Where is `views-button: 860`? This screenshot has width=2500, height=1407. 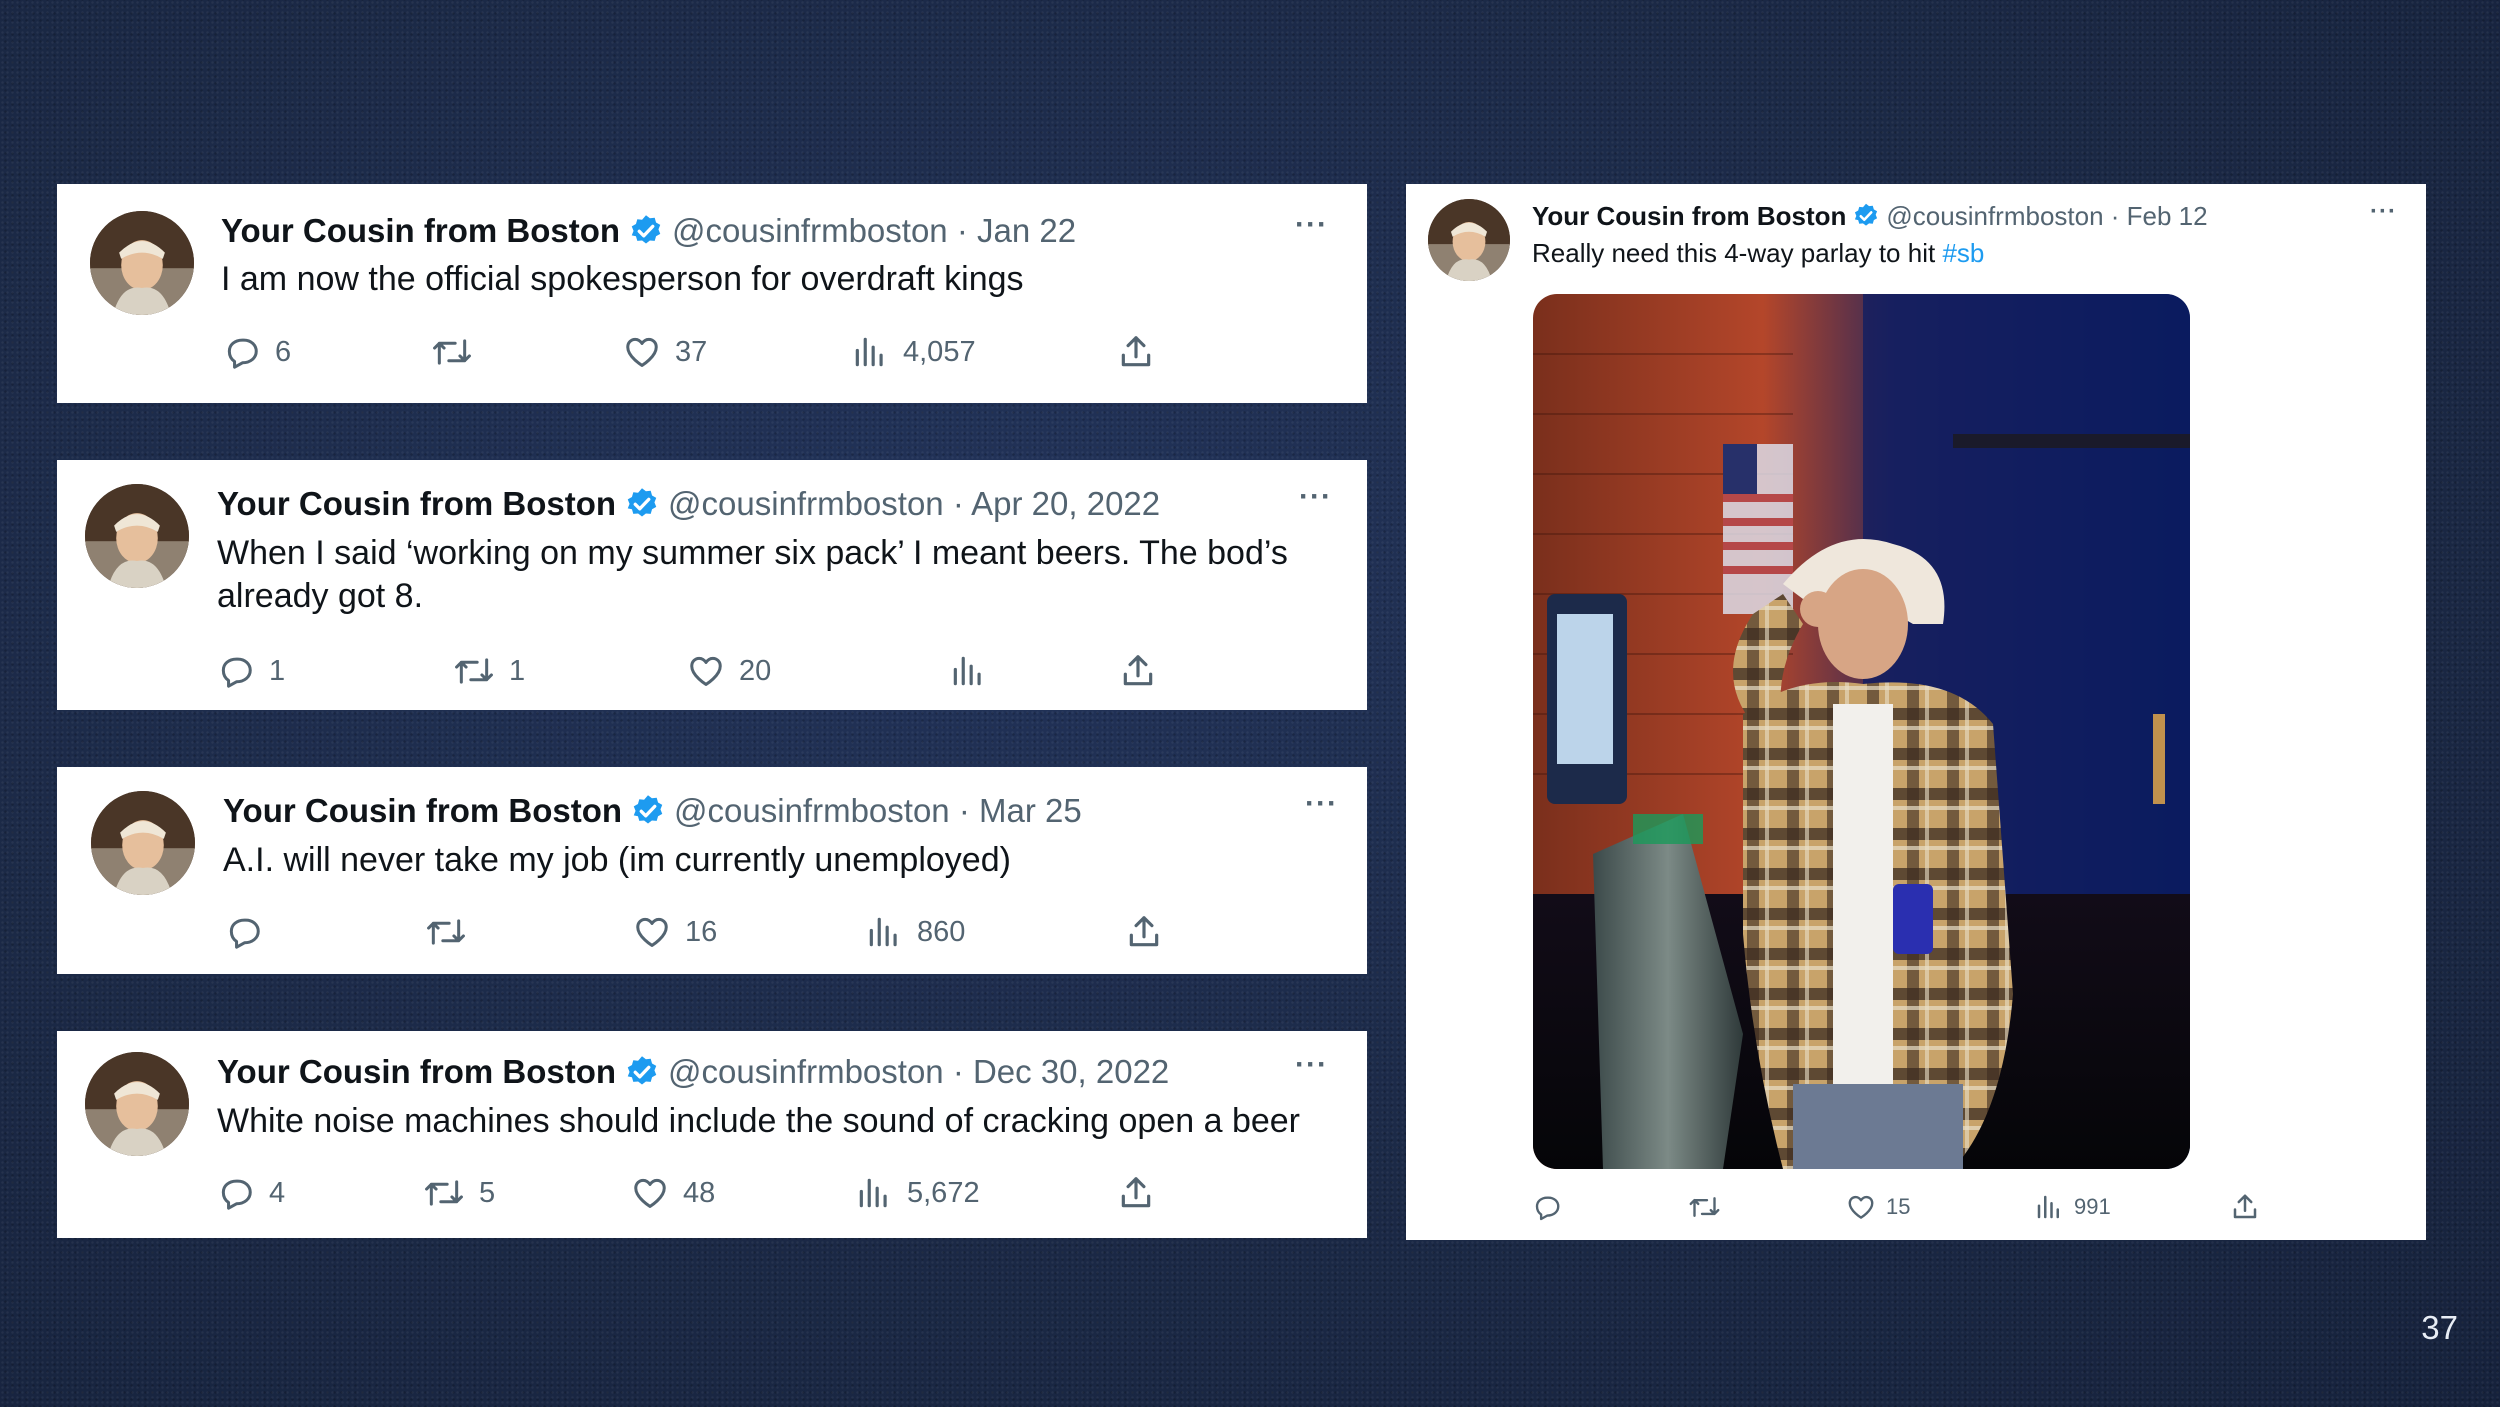
views-button: 860 is located at coordinates (915, 932).